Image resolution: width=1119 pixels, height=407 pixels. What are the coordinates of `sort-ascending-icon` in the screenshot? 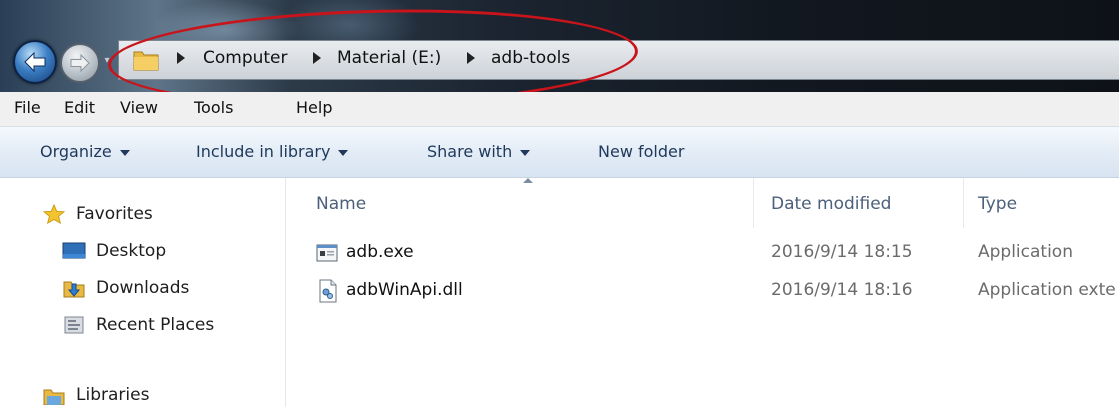 It's located at (528, 180).